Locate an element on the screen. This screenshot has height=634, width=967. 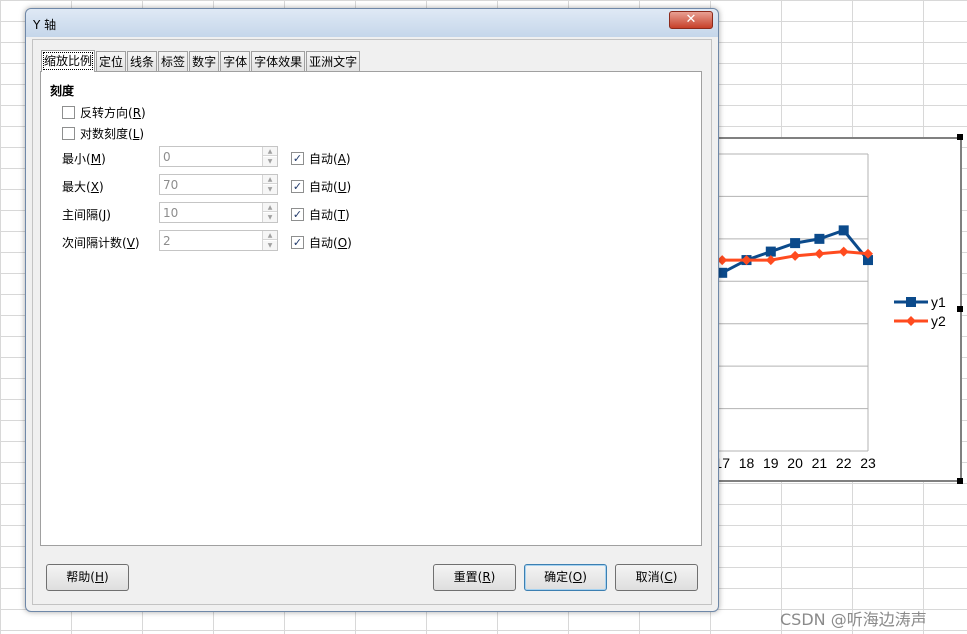
maximum-value: 70 is located at coordinates (171, 185).